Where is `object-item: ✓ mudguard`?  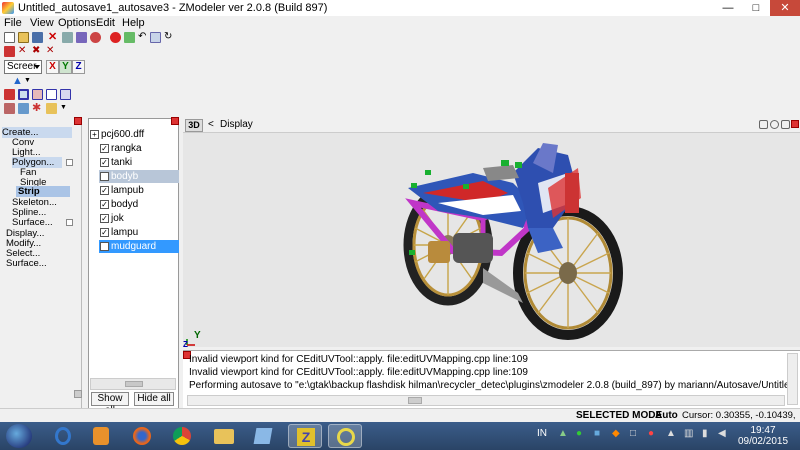 object-item: ✓ mudguard is located at coordinates (139, 246).